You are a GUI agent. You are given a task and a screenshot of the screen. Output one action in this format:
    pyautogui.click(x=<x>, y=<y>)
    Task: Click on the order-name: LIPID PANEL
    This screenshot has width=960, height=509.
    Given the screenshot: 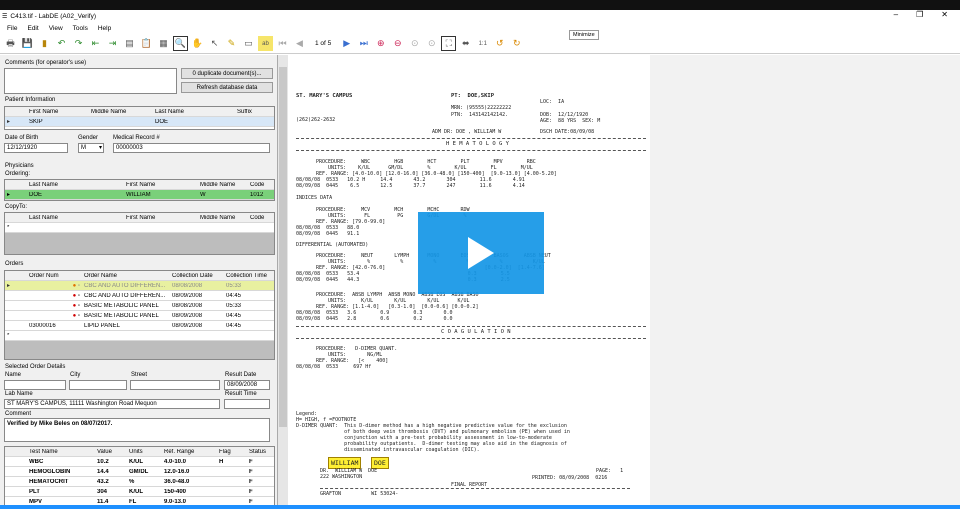 What is the action you would take?
    pyautogui.click(x=126, y=326)
    